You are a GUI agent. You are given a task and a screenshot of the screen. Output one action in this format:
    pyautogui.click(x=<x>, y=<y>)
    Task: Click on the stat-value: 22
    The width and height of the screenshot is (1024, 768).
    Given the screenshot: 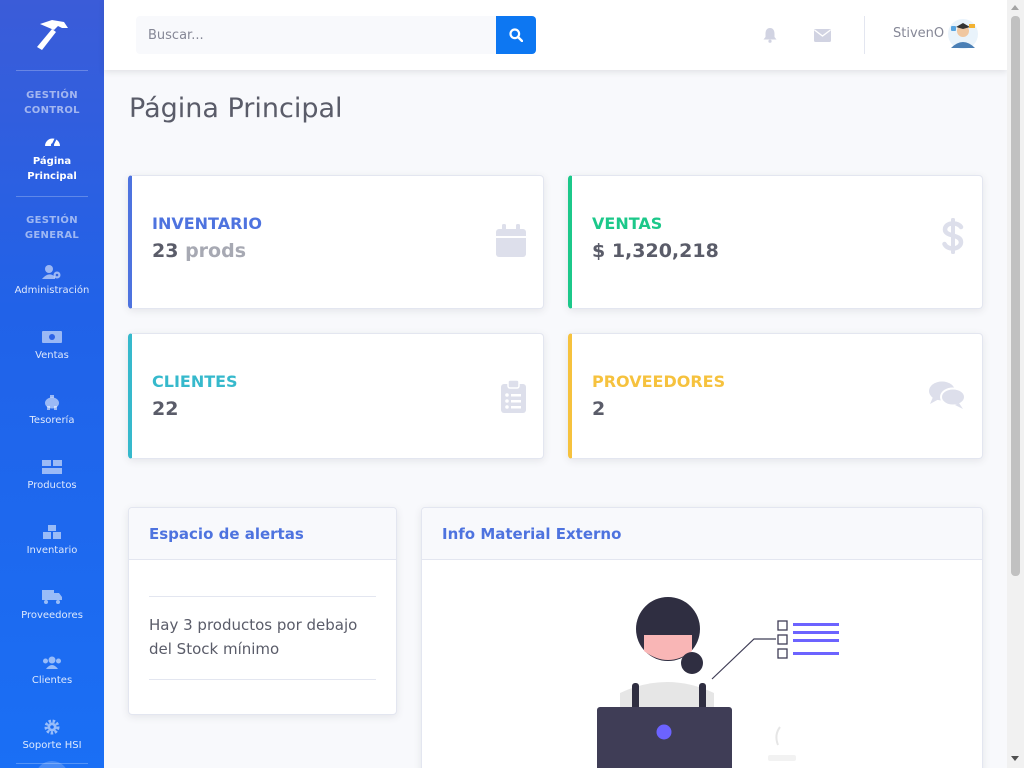 What is the action you would take?
    pyautogui.click(x=165, y=409)
    